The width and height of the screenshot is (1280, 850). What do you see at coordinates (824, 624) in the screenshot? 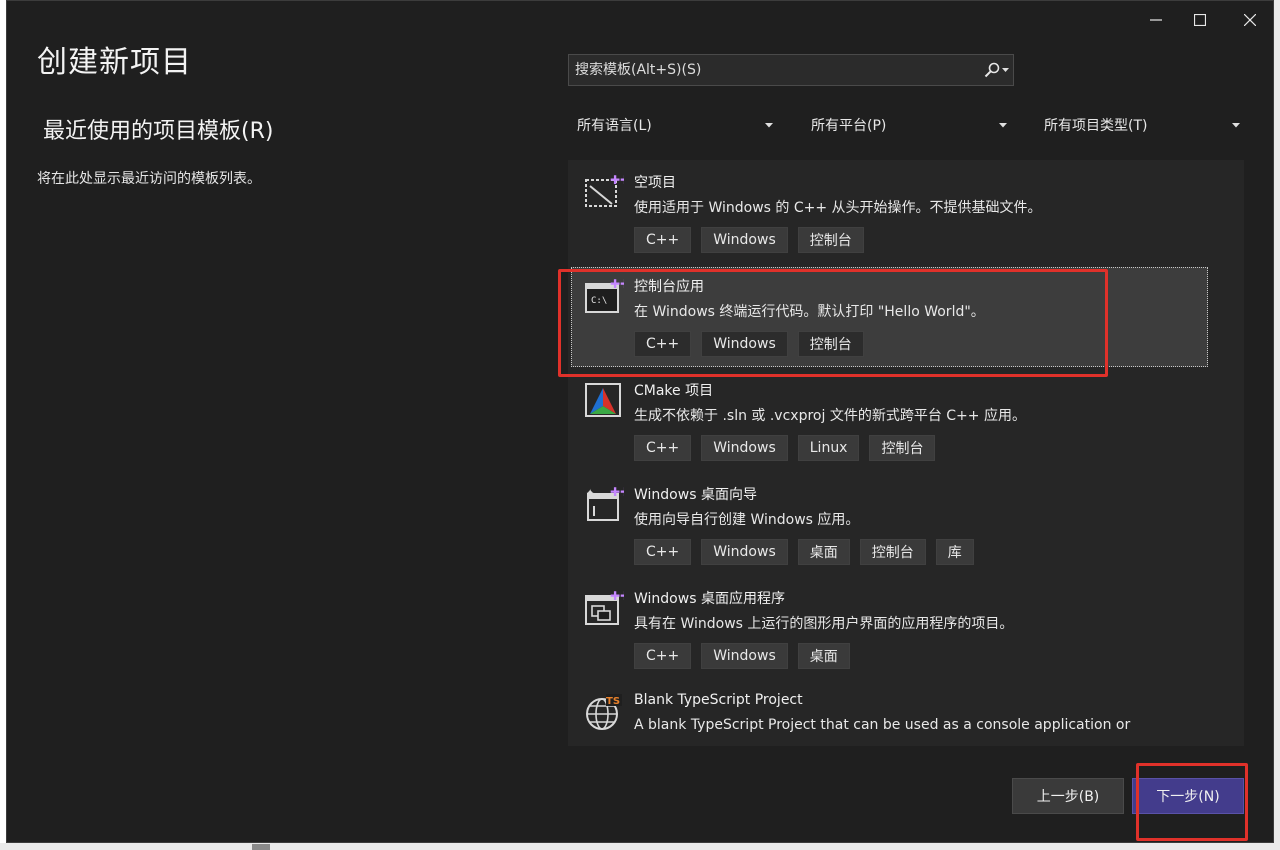
I see `template-description: 具有在 Windows 上运行的图形用户界面的应用程序的项目。` at bounding box center [824, 624].